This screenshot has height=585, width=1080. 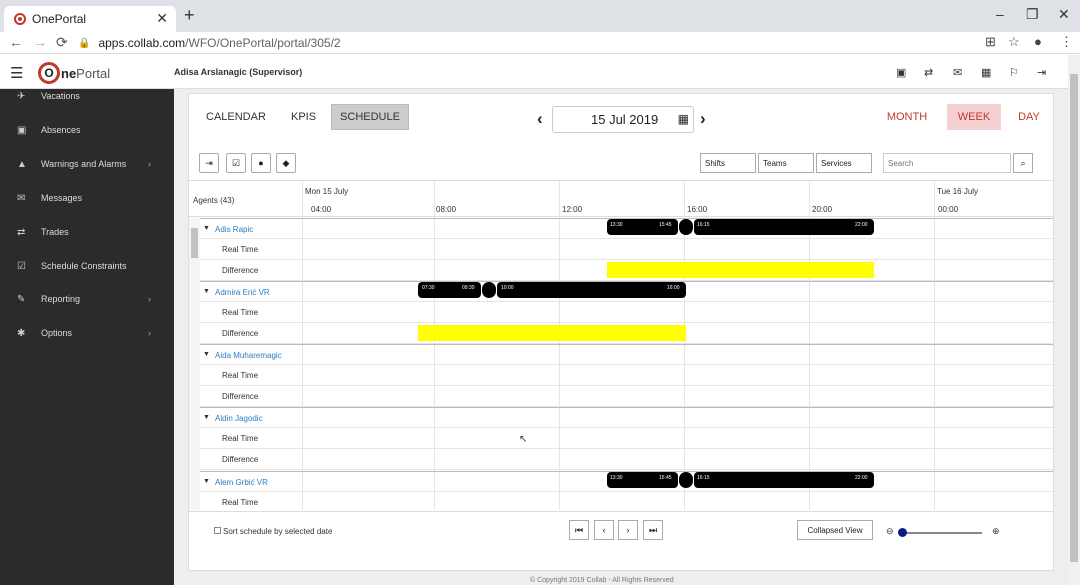 What do you see at coordinates (616, 478) in the screenshot?
I see `shift-start: 13:30` at bounding box center [616, 478].